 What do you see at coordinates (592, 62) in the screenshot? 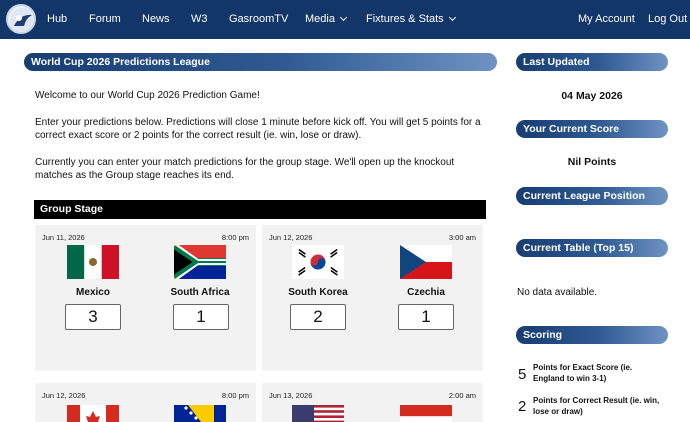
I see `last-updated-header: Last Updated` at bounding box center [592, 62].